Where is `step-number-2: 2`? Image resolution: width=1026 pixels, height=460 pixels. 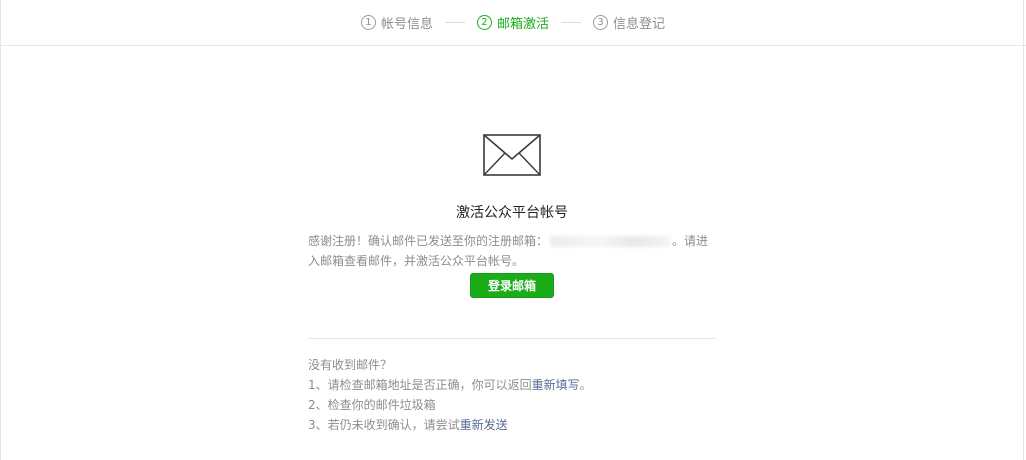 step-number-2: 2 is located at coordinates (484, 22).